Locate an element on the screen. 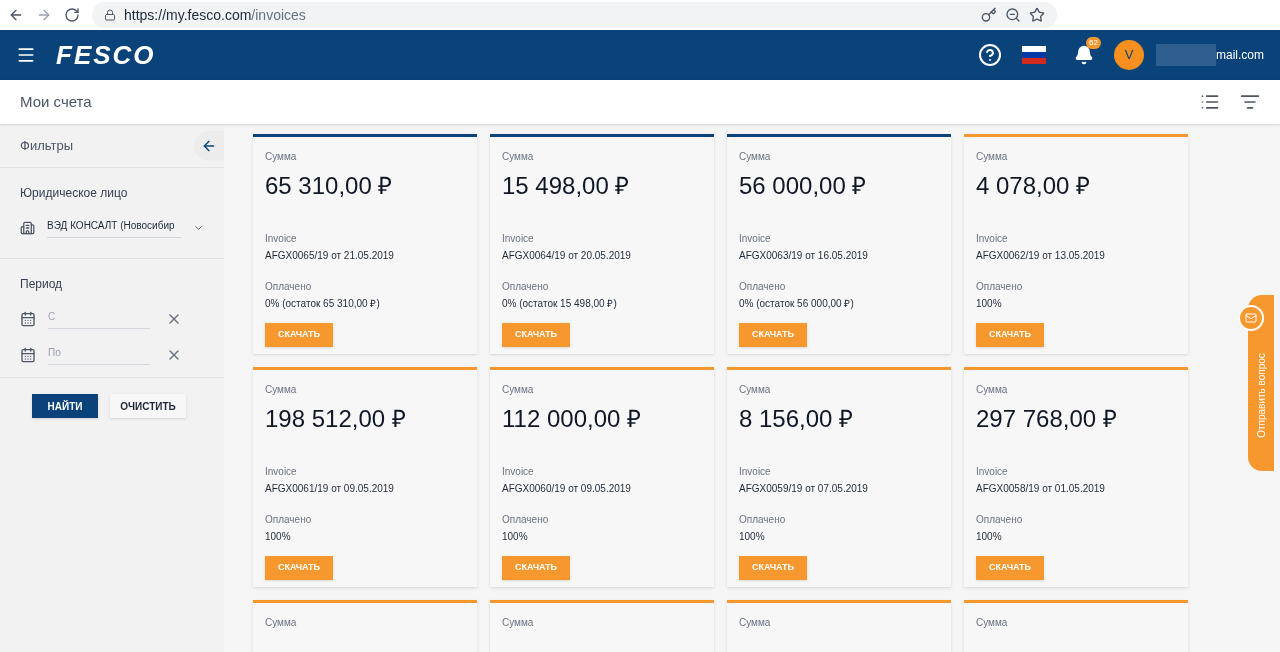 The height and width of the screenshot is (652, 1280). building-icon is located at coordinates (28, 228).